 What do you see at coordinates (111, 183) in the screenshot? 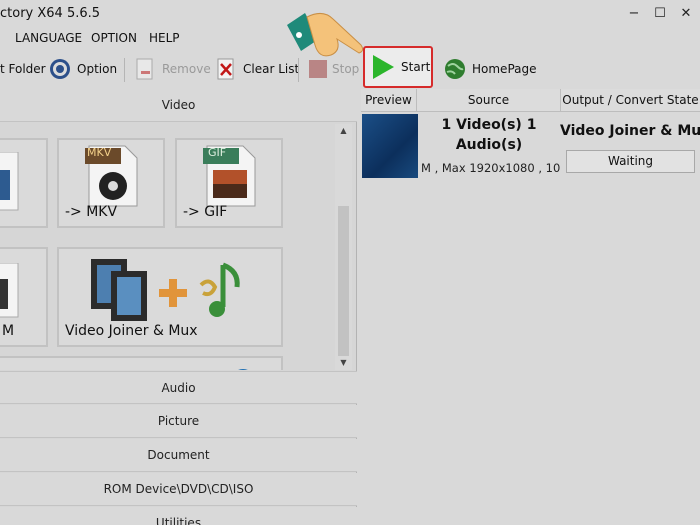
I see `tile-to-mkv: MKV -> MKV` at bounding box center [111, 183].